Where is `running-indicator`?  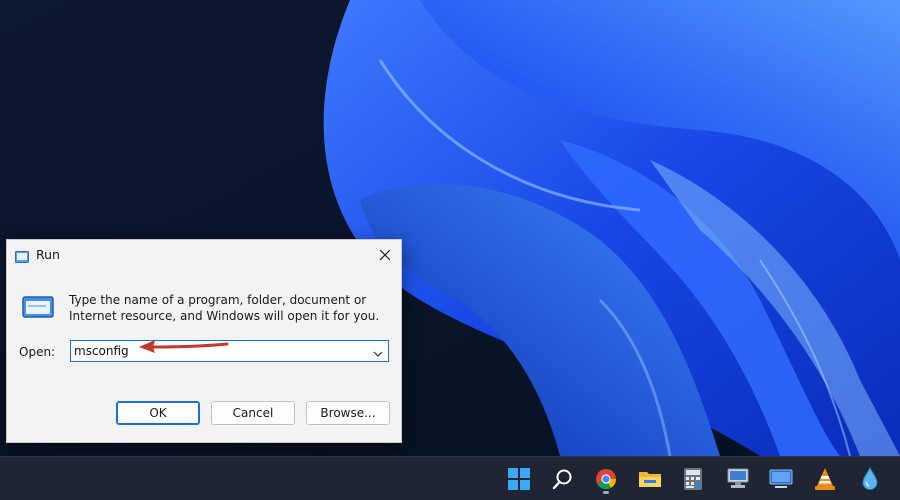 running-indicator is located at coordinates (606, 492).